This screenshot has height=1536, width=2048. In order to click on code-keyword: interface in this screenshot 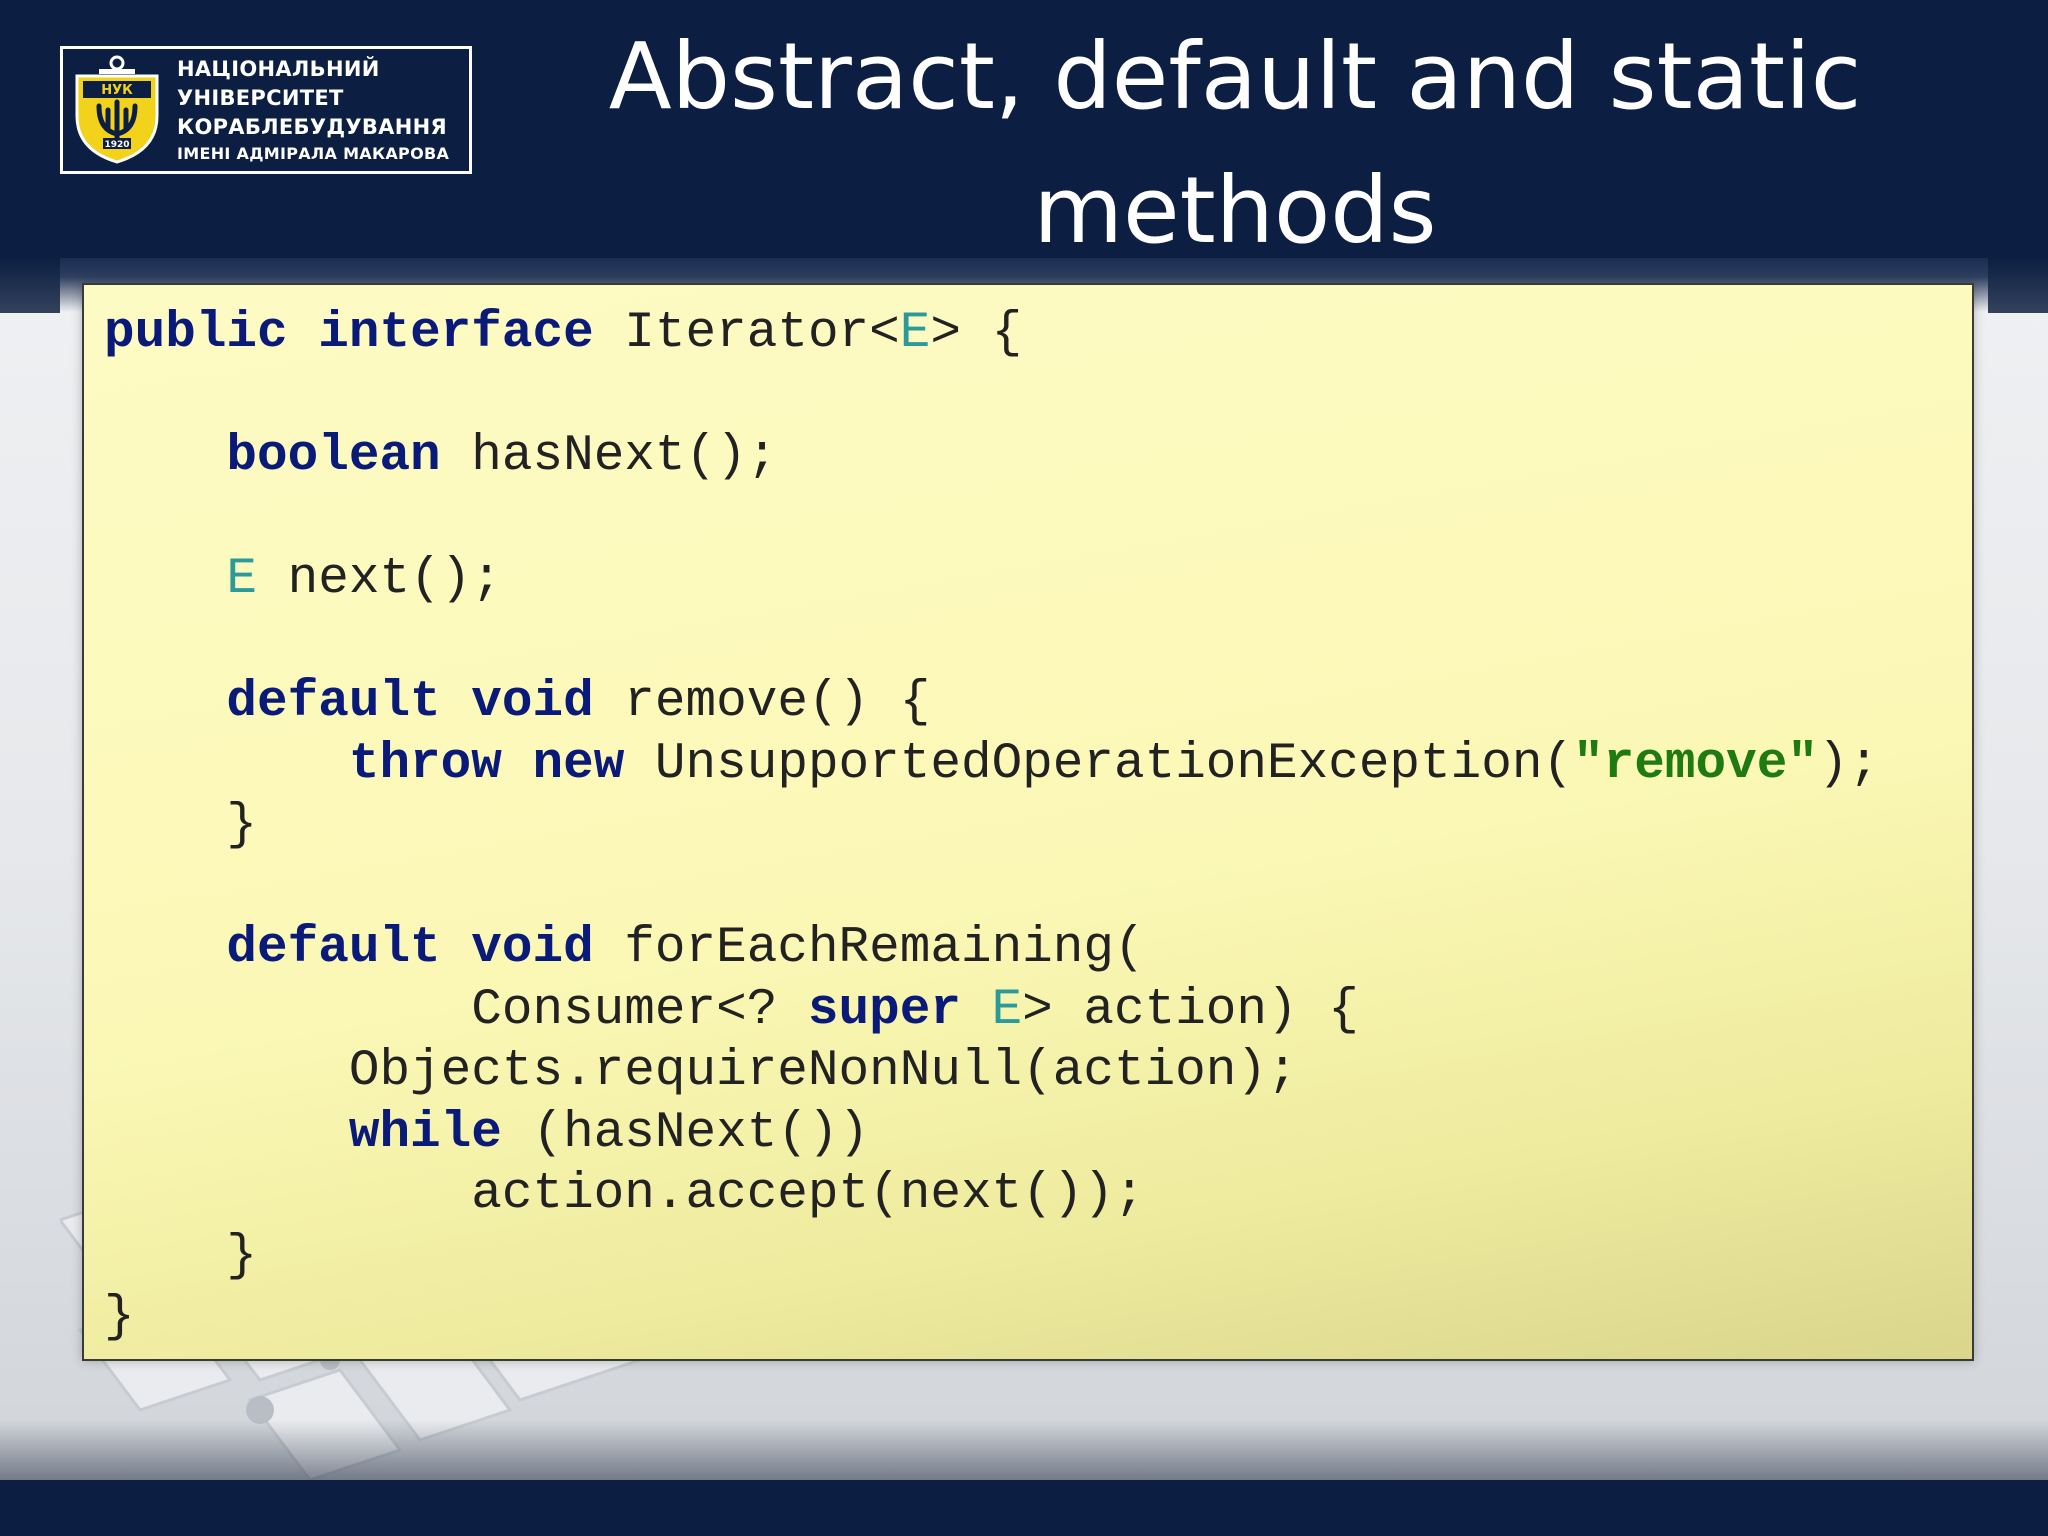, I will do `click(456, 333)`.